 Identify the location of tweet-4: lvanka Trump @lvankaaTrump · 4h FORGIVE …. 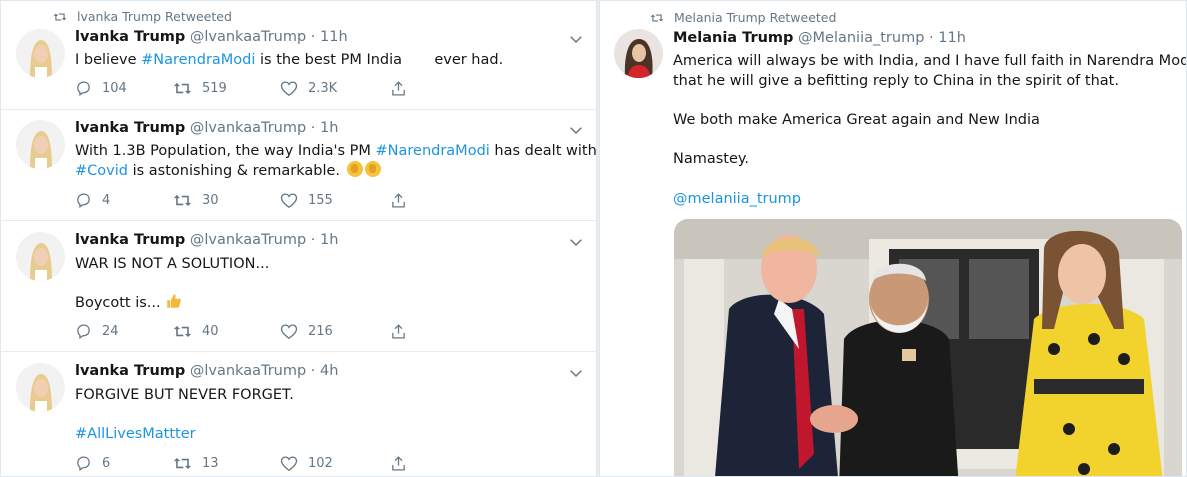
(298, 414).